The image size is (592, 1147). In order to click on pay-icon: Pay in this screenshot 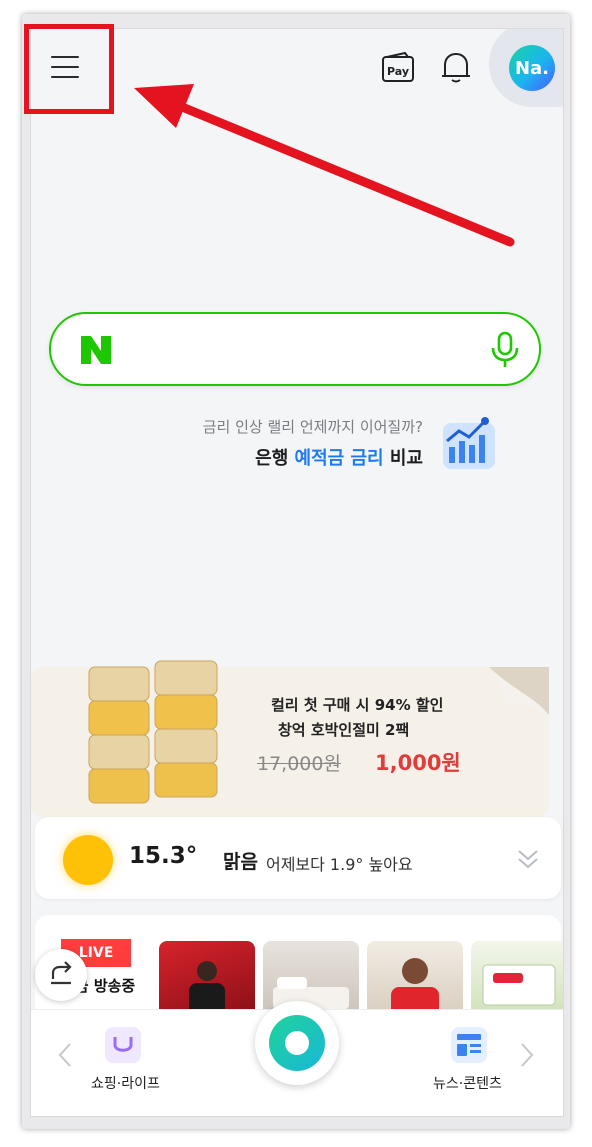, I will do `click(398, 67)`.